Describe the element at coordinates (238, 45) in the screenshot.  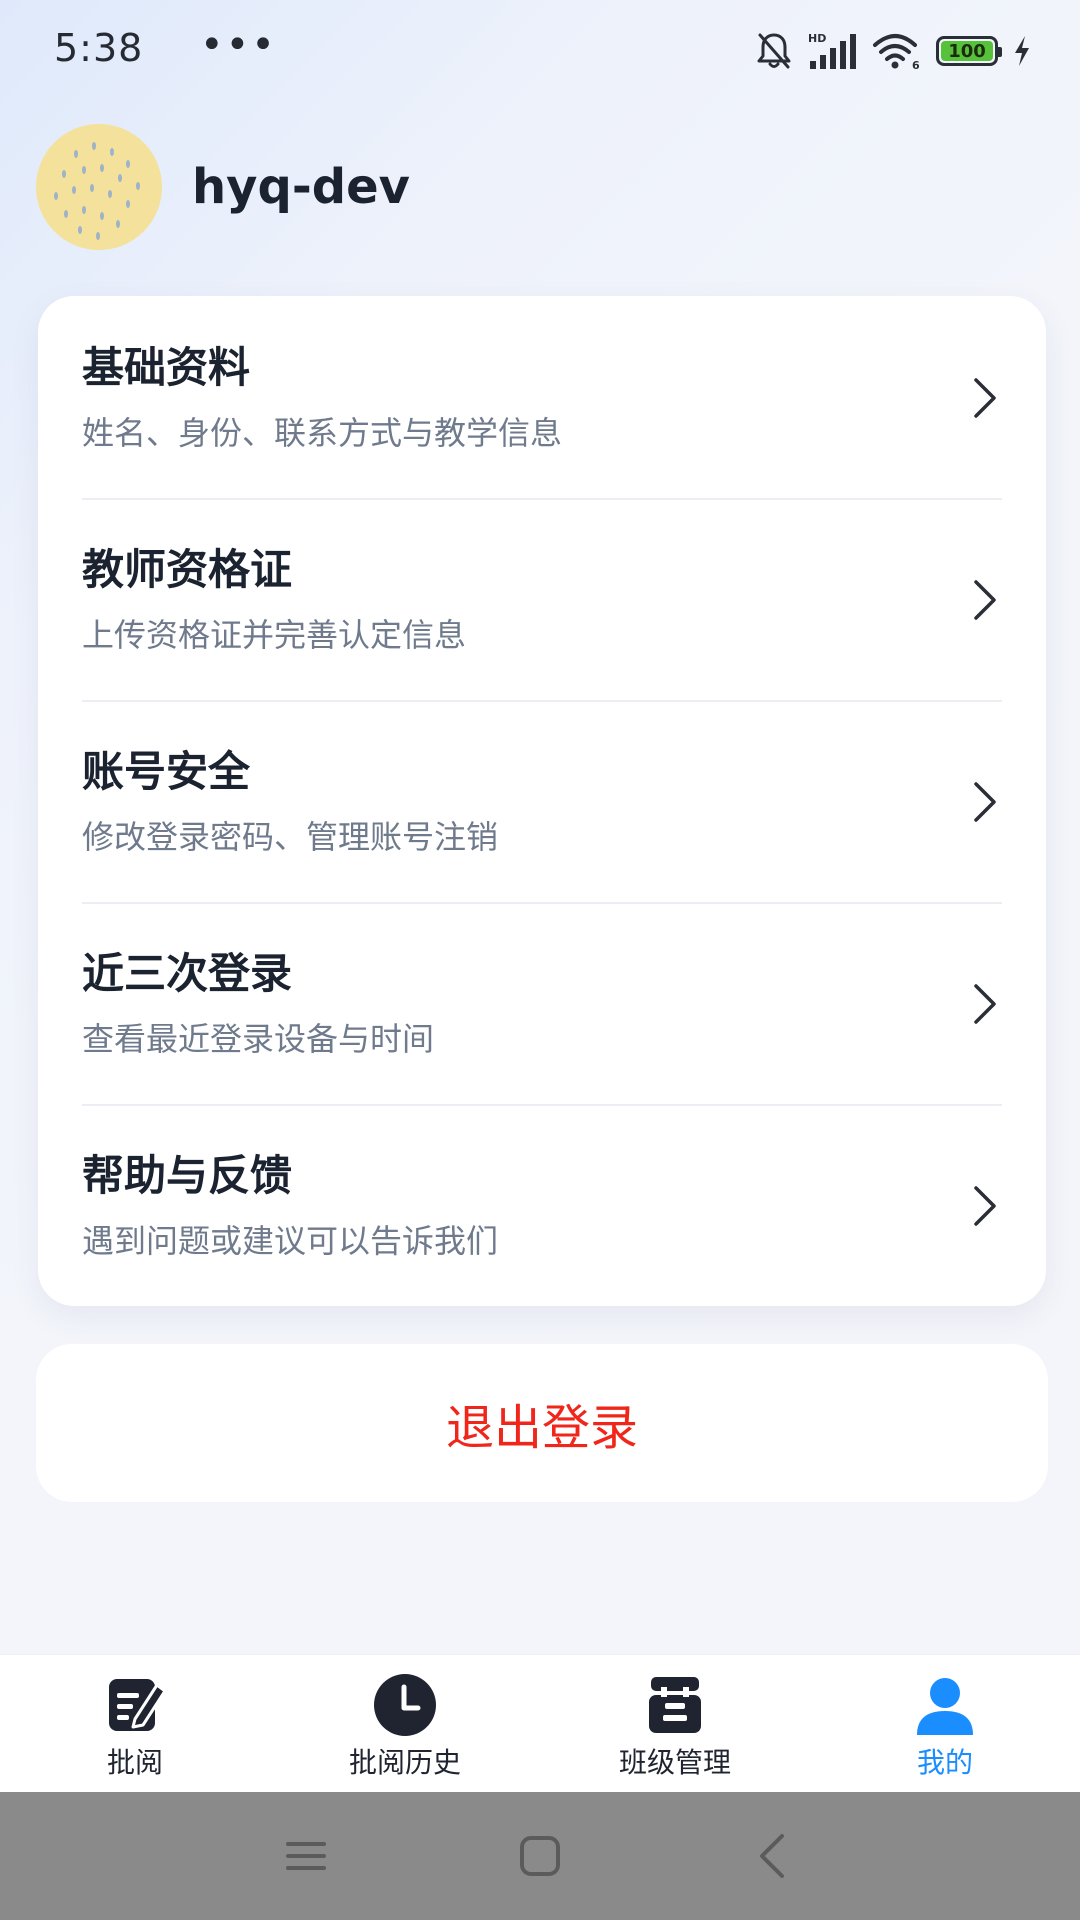
I see `more-dots-icon: •••` at that location.